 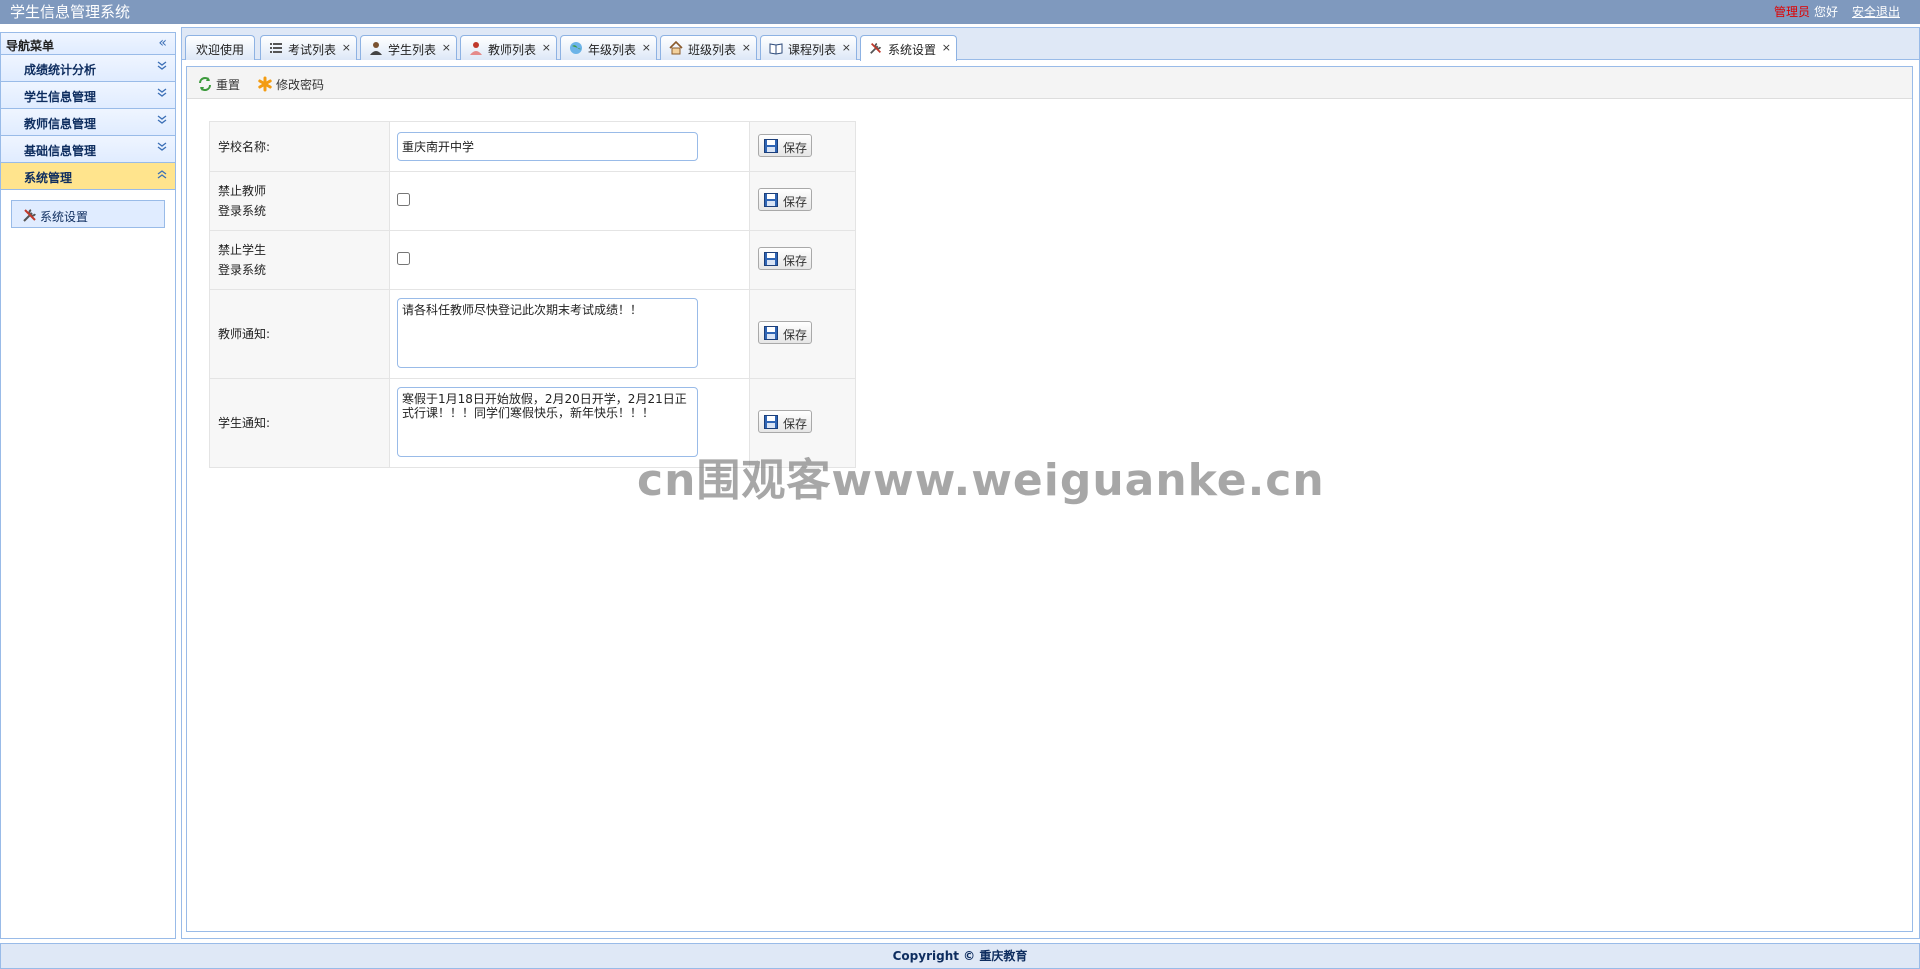 I want to click on tab-system-settings: 系统设置 ×, so click(x=908, y=48).